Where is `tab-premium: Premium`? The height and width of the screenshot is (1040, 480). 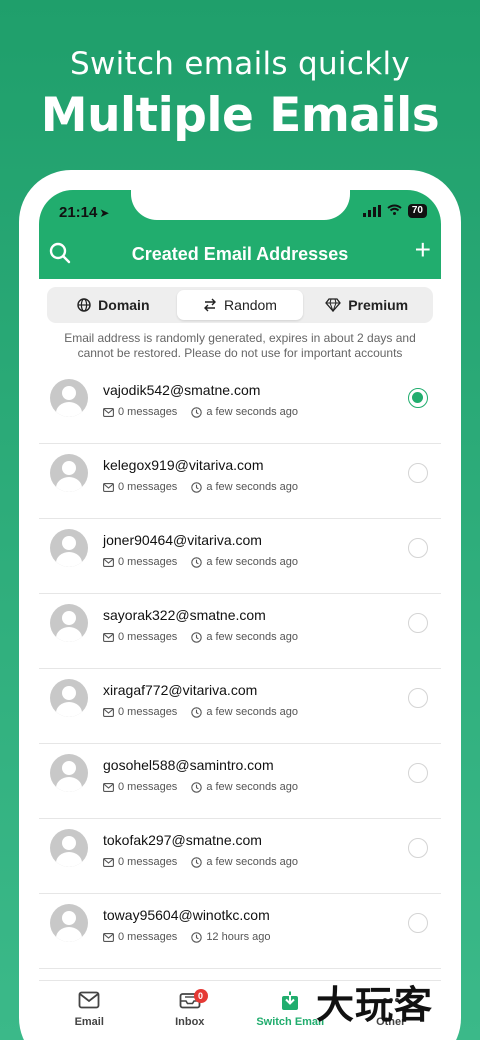
tab-premium: Premium is located at coordinates (366, 305).